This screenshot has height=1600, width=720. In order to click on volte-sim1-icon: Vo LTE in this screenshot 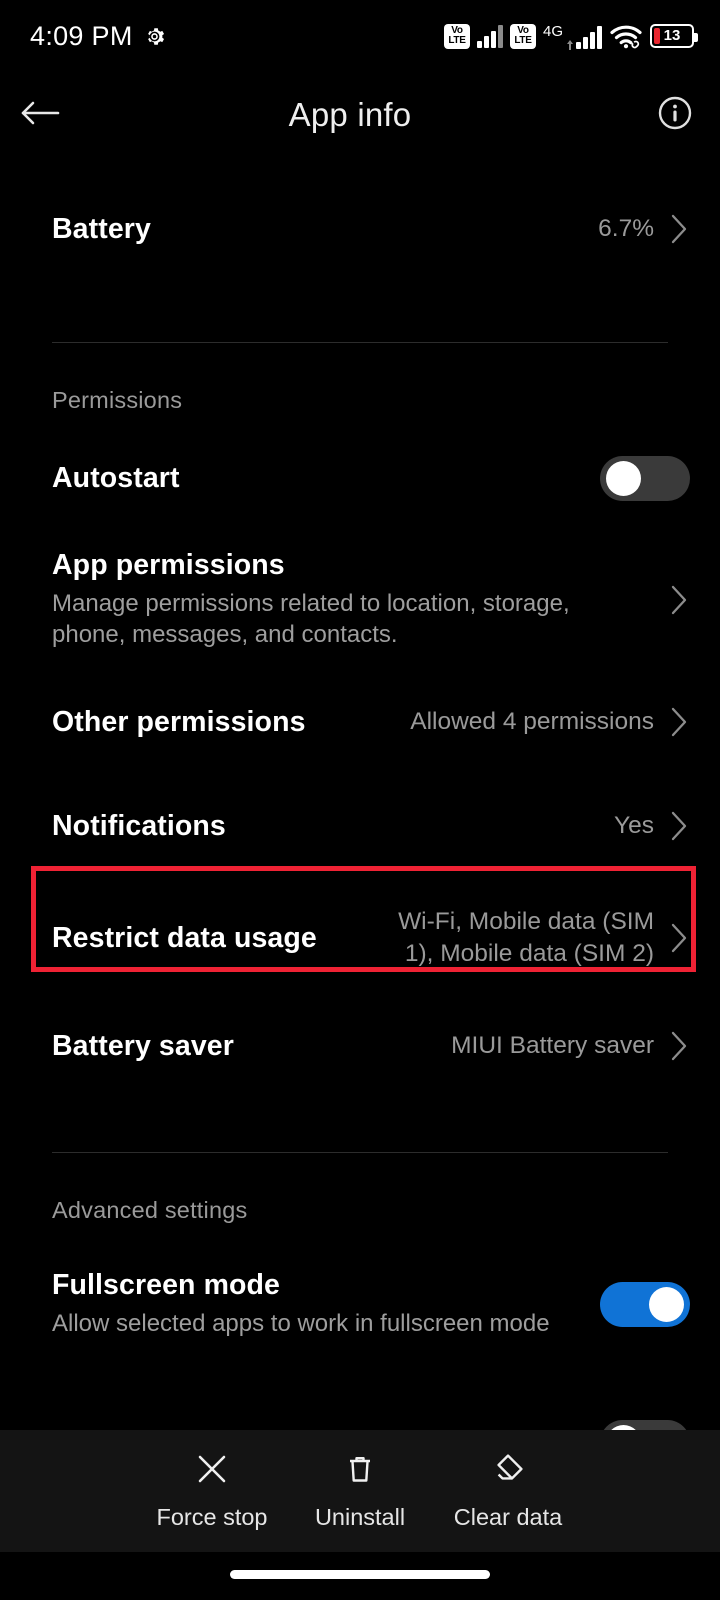, I will do `click(456, 36)`.